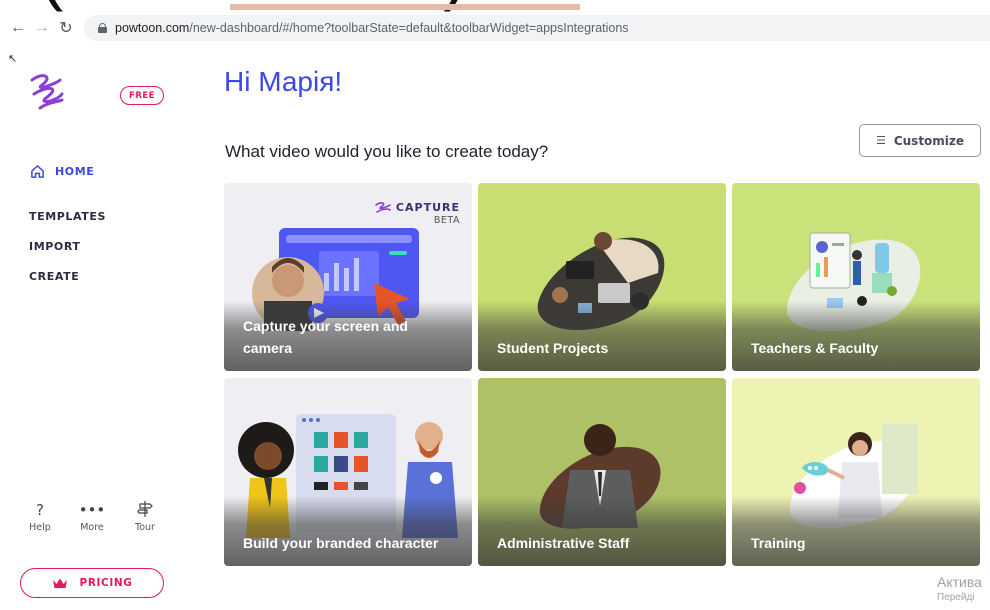 The image size is (990, 610). What do you see at coordinates (325, 337) in the screenshot?
I see `card-title: Capture your screen and camera` at bounding box center [325, 337].